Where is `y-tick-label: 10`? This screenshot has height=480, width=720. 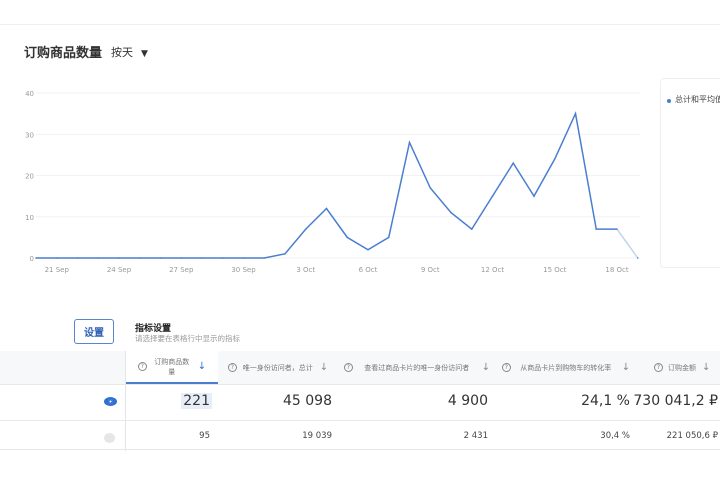 y-tick-label: 10 is located at coordinates (29, 218).